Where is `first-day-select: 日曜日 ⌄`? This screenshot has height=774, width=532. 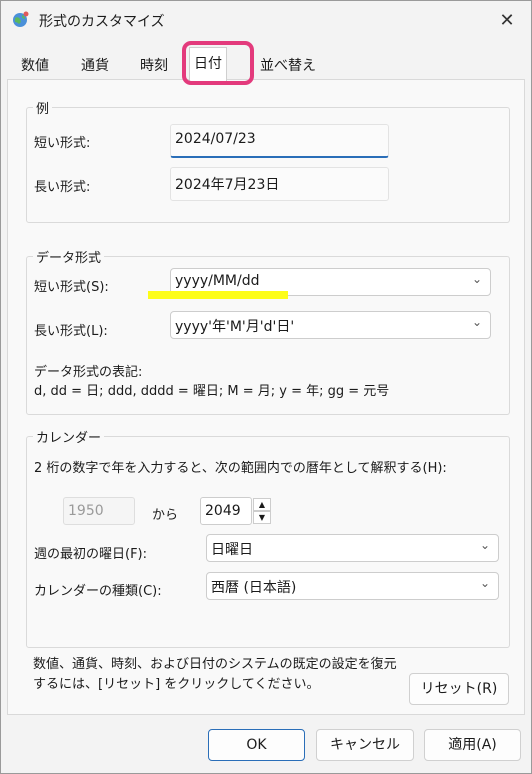
first-day-select: 日曜日 ⌄ is located at coordinates (352, 548).